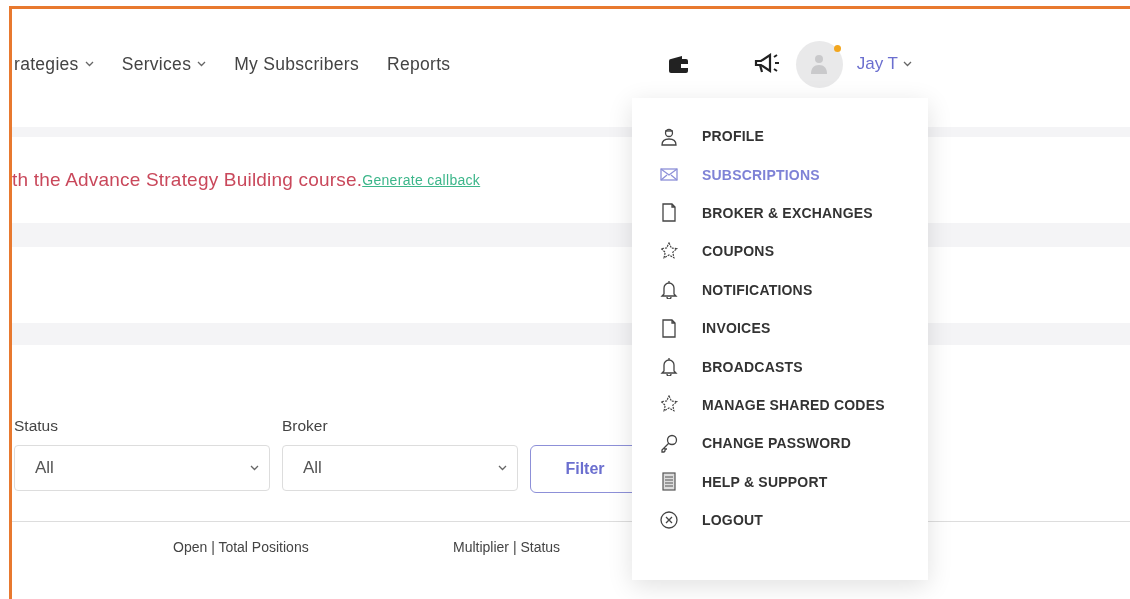 The height and width of the screenshot is (599, 1130). I want to click on menu-item: CHANGE PASSWORD, so click(794, 443).